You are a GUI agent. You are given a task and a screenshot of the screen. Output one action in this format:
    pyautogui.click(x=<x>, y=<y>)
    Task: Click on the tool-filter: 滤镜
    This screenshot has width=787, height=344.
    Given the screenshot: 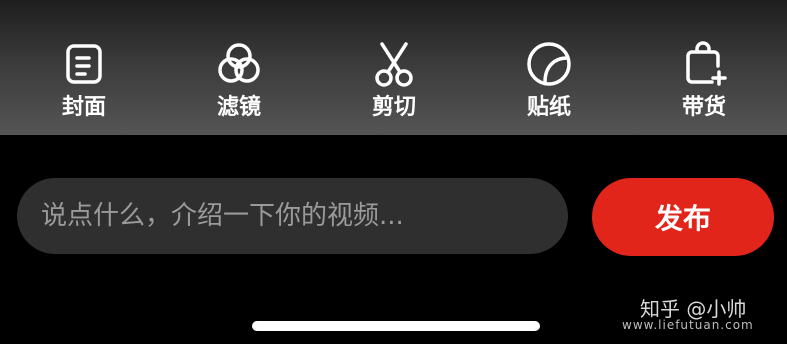 What is the action you would take?
    pyautogui.click(x=239, y=85)
    